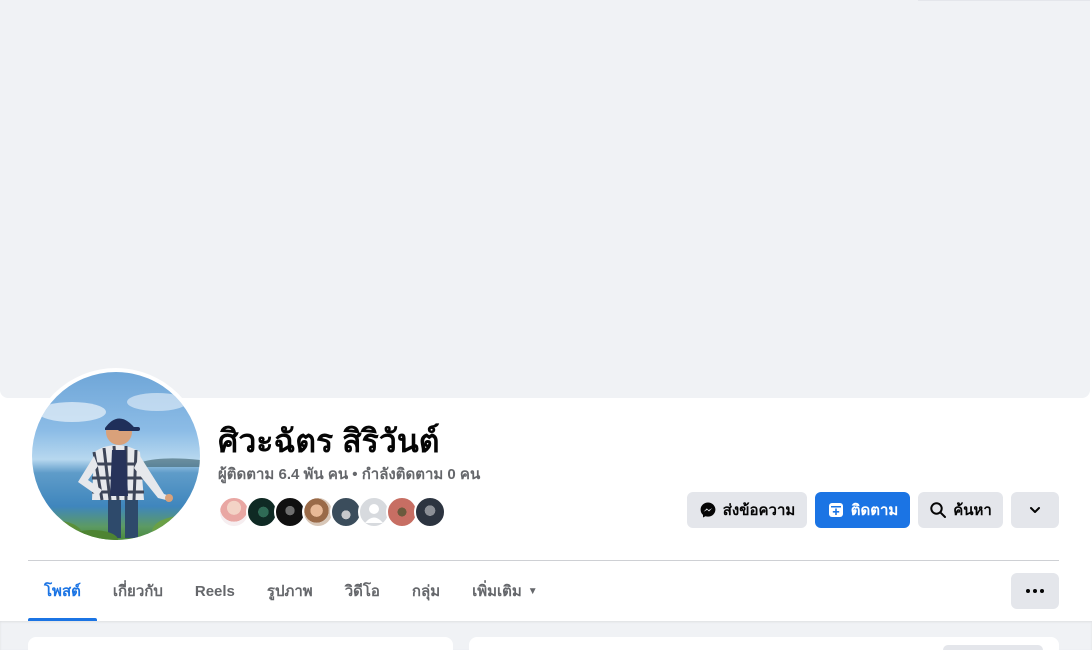 The width and height of the screenshot is (1092, 650). I want to click on tab-label: วิดีโอ, so click(362, 591).